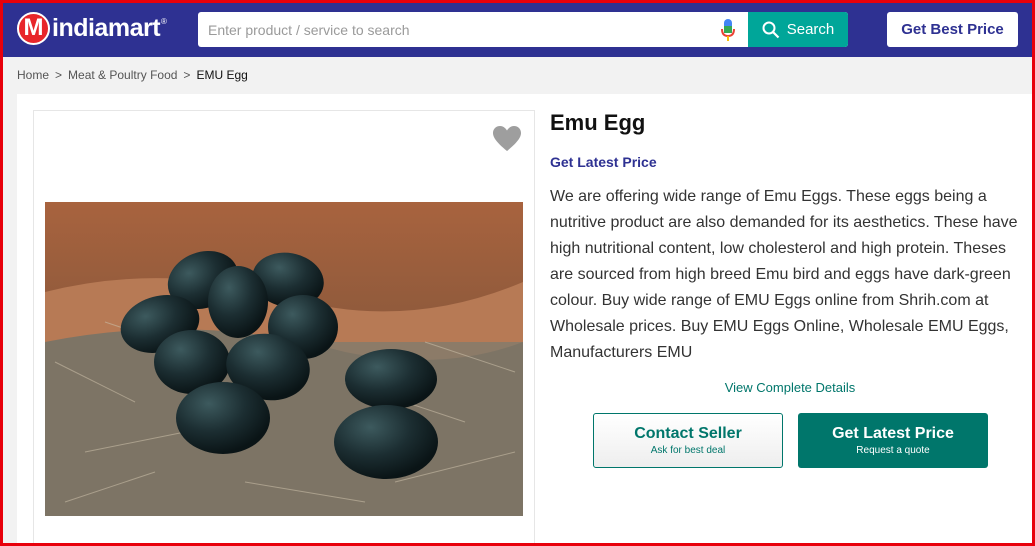 The height and width of the screenshot is (546, 1035). I want to click on product-title: Emu Egg, so click(598, 122).